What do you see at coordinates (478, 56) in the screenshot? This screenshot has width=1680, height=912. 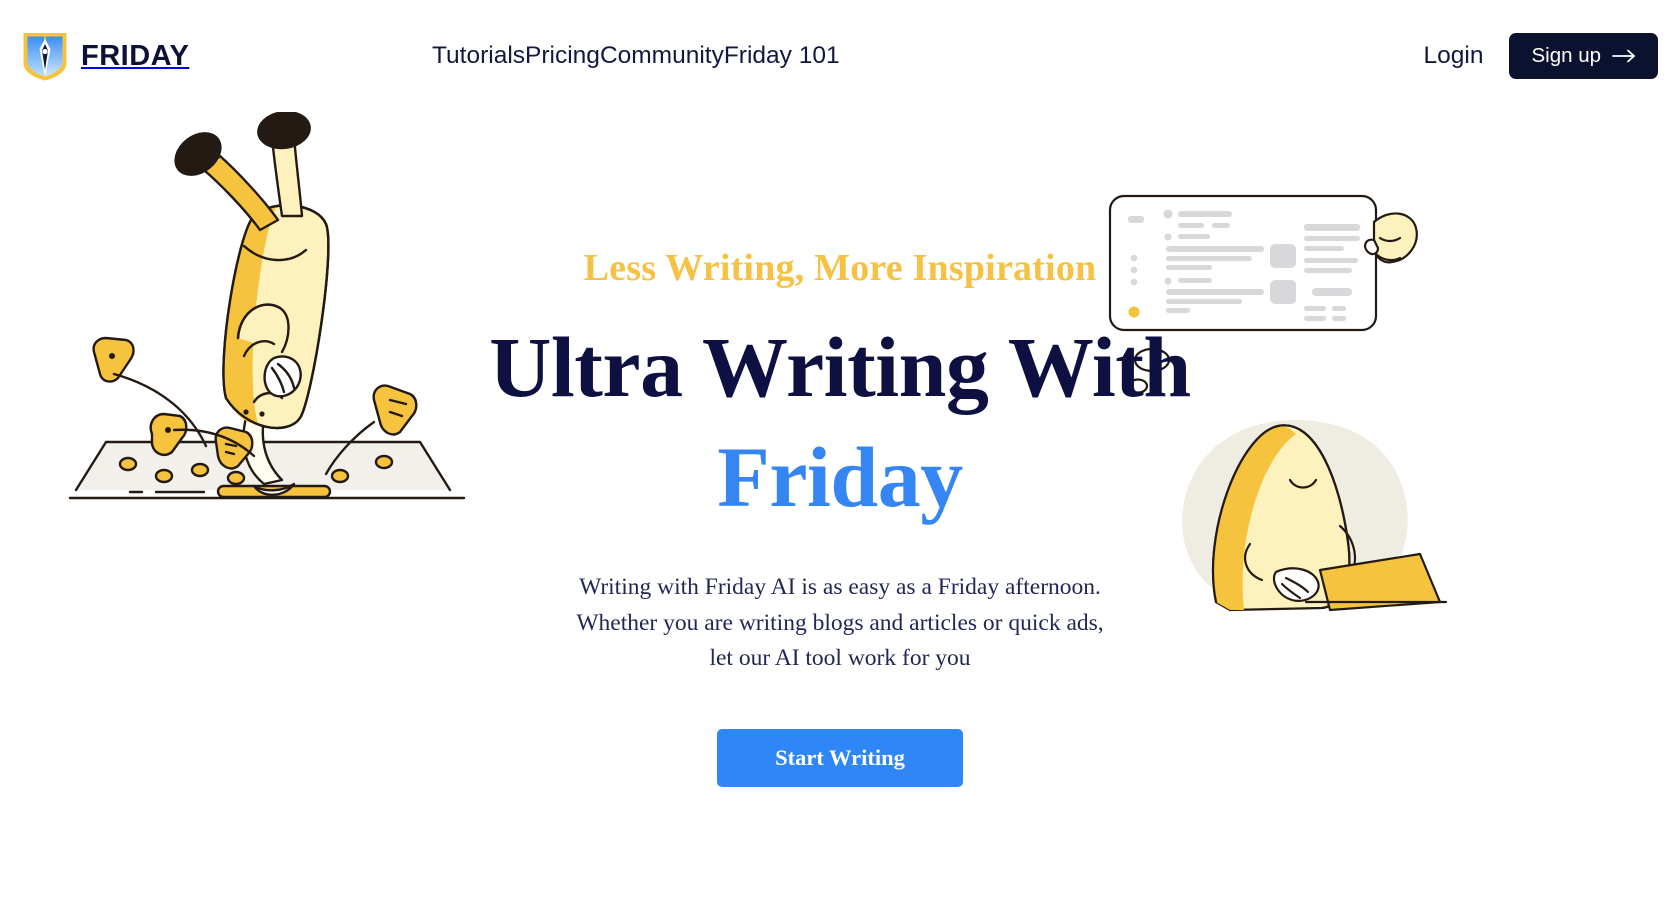 I see `nav-link-tutorials: Tutorials` at bounding box center [478, 56].